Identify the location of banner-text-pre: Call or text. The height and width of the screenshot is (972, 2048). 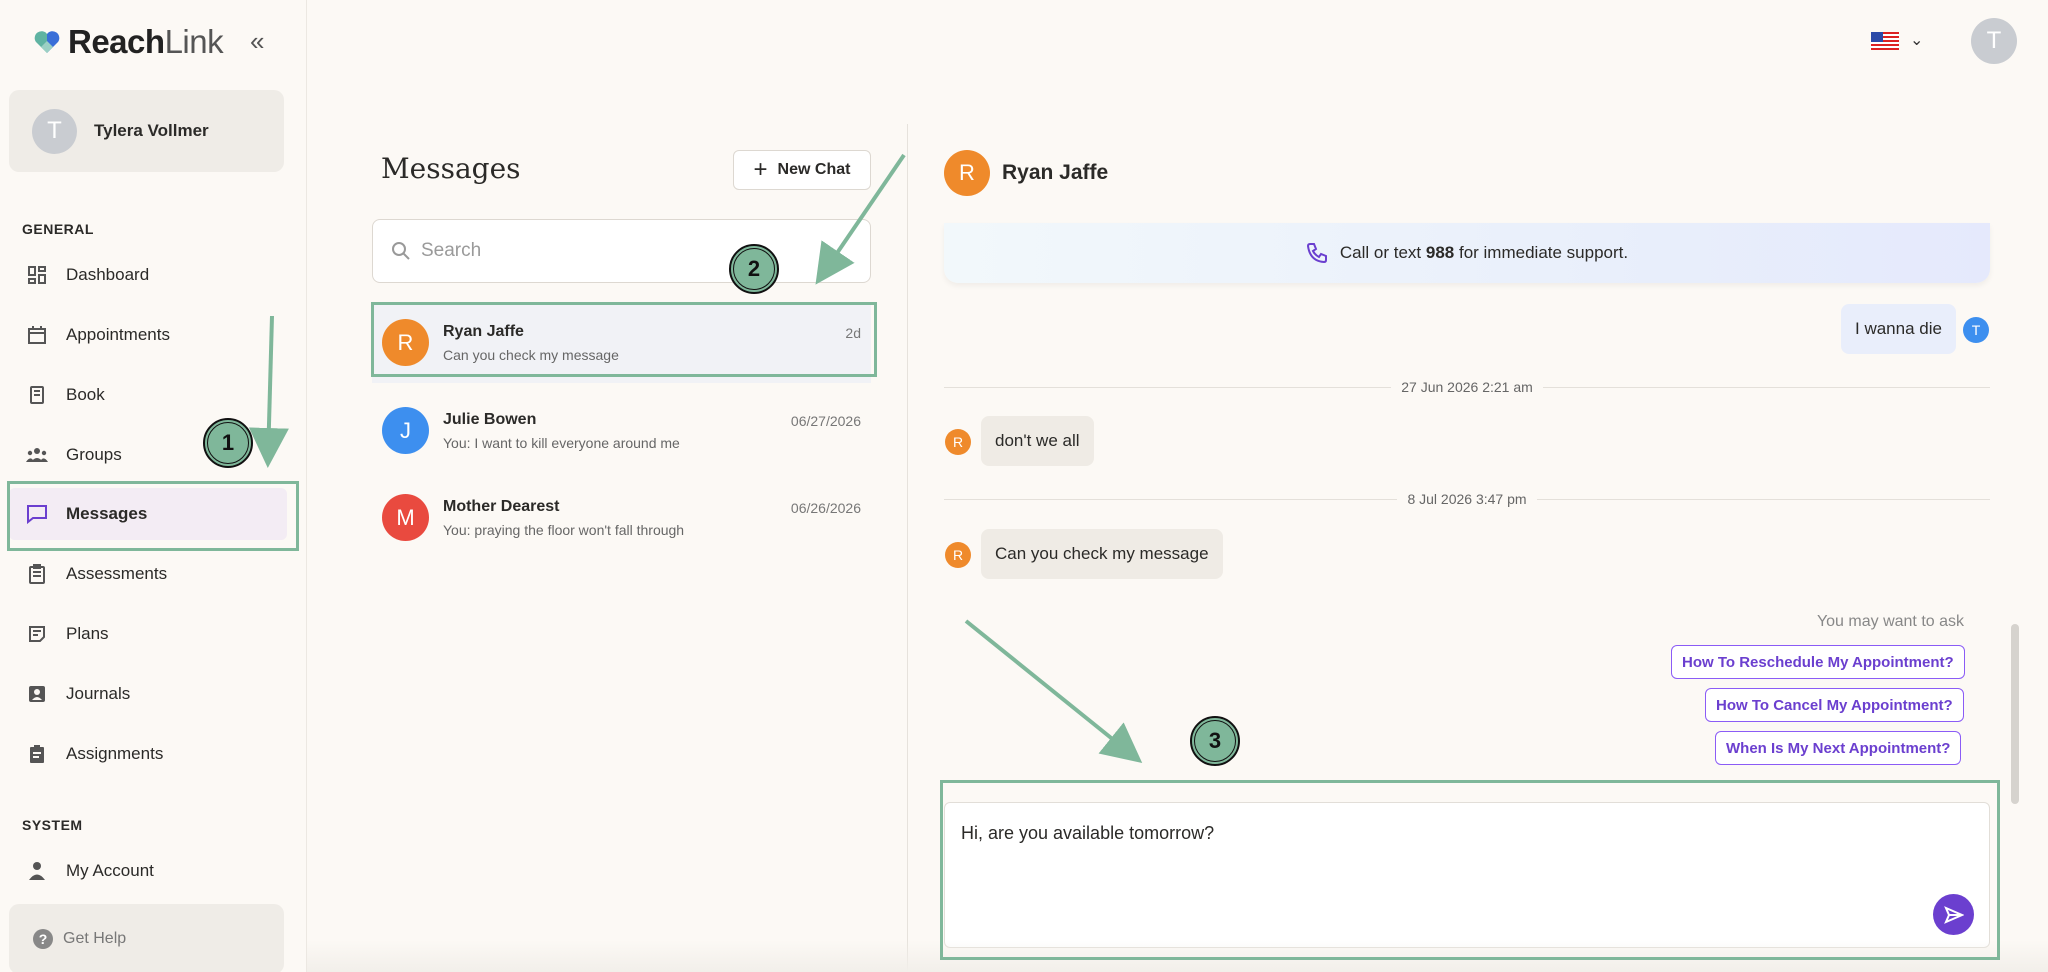
(1382, 252).